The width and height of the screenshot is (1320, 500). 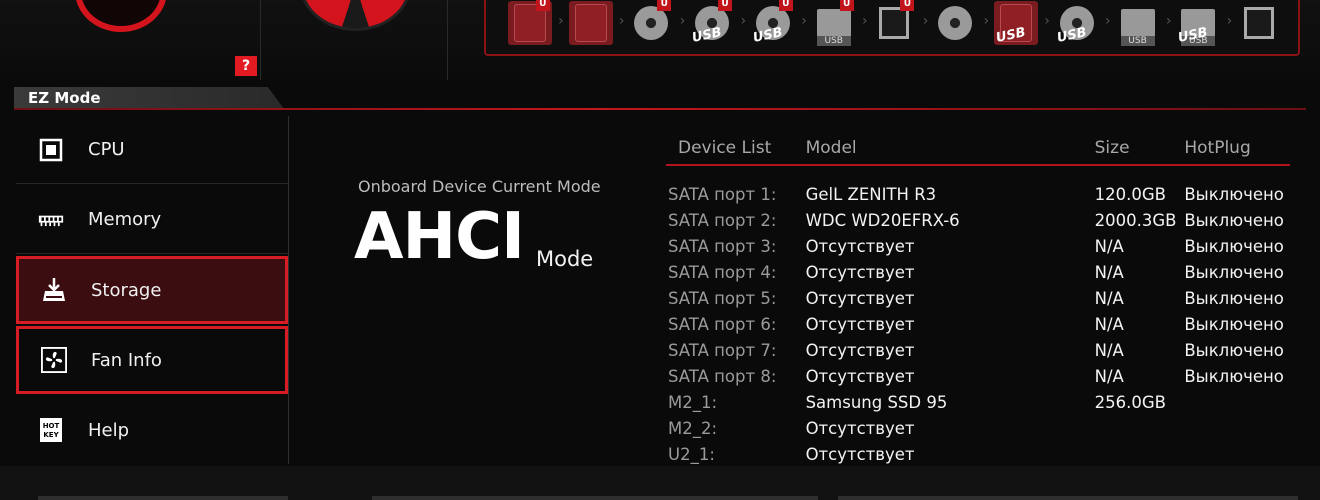 What do you see at coordinates (51, 220) in the screenshot?
I see `memory-icon` at bounding box center [51, 220].